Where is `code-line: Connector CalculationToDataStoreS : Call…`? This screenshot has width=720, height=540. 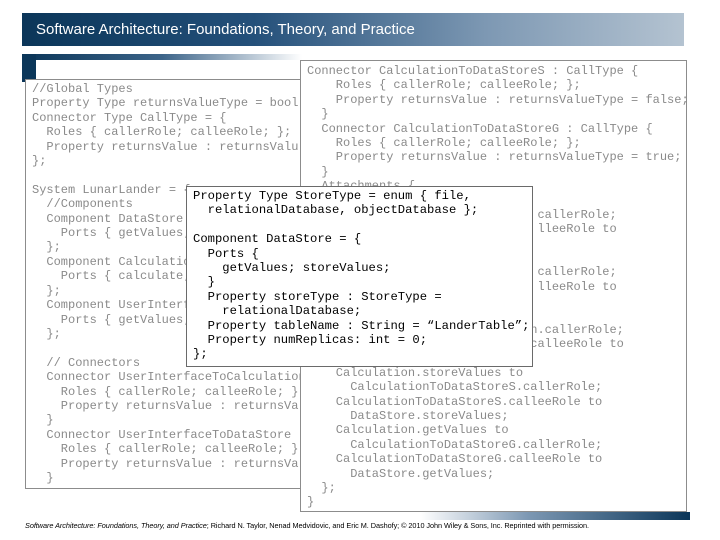 code-line: Connector CalculationToDataStoreS : Call… is located at coordinates (473, 71).